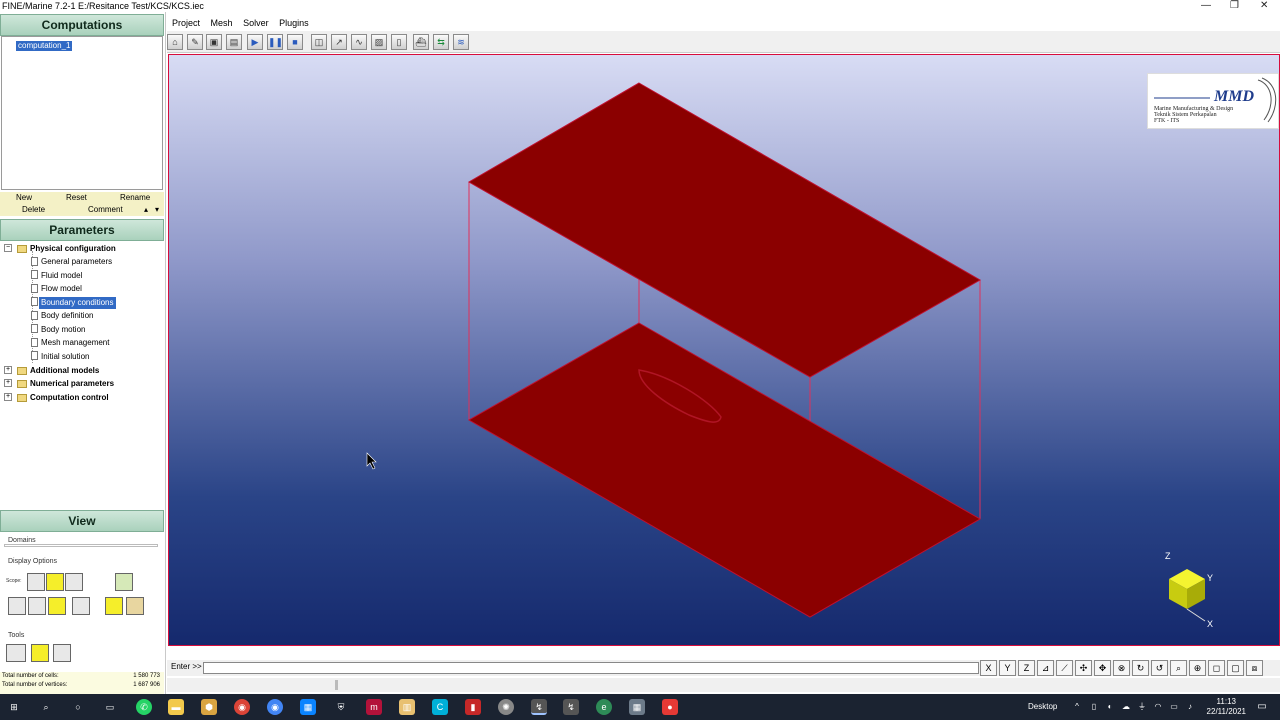  Describe the element at coordinates (76, 262) in the screenshot. I see `tree-general-parameters: General parameters` at that location.